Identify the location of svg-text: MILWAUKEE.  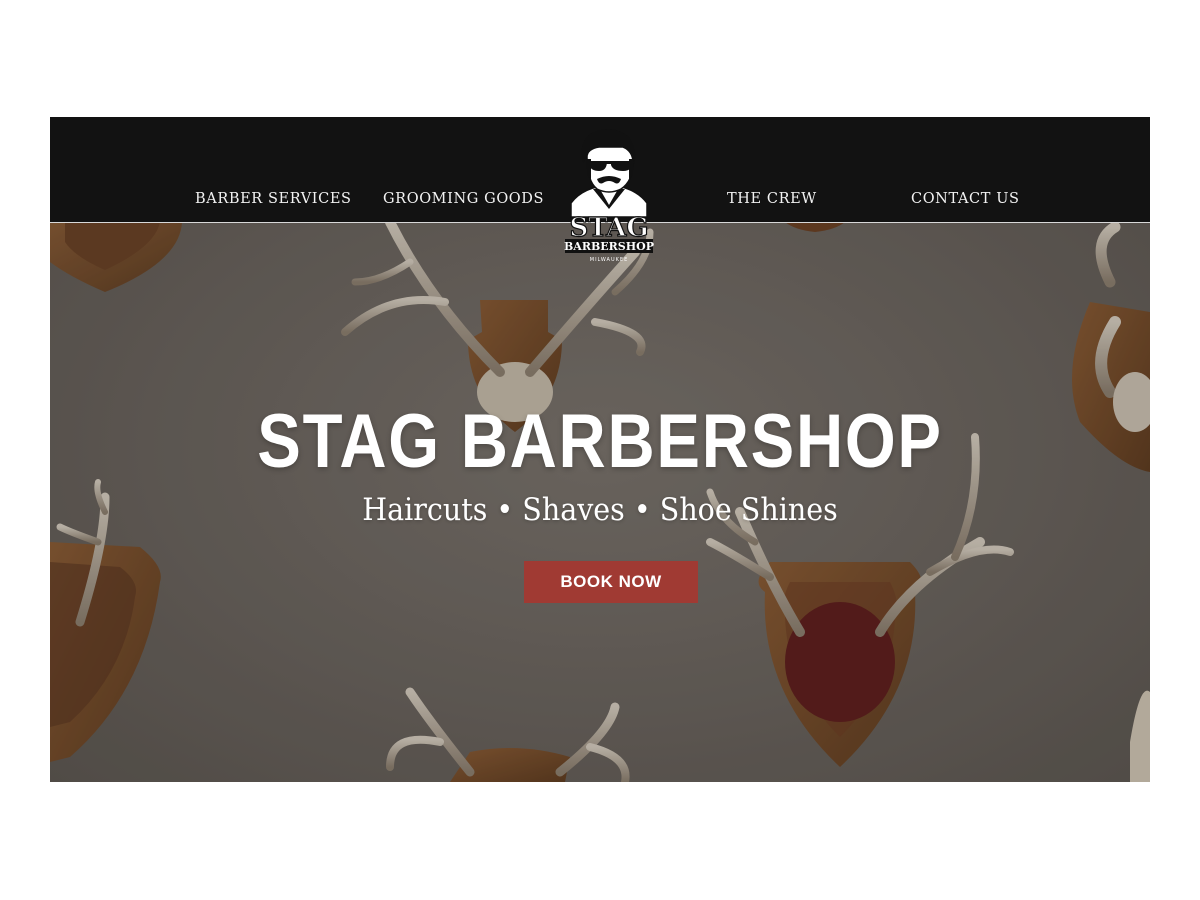
(609, 260).